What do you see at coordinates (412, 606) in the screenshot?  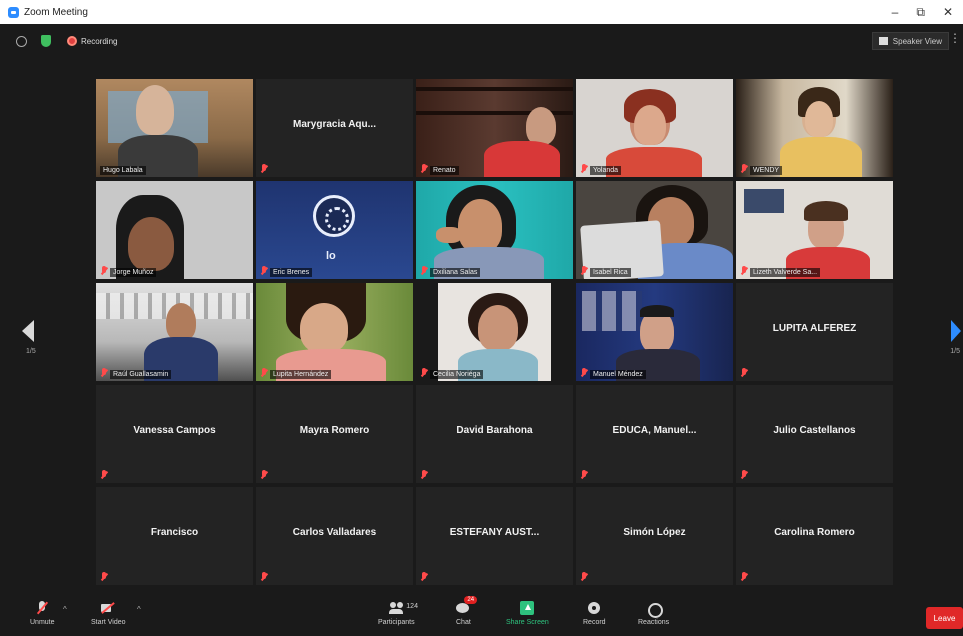 I see `participants-count: 124` at bounding box center [412, 606].